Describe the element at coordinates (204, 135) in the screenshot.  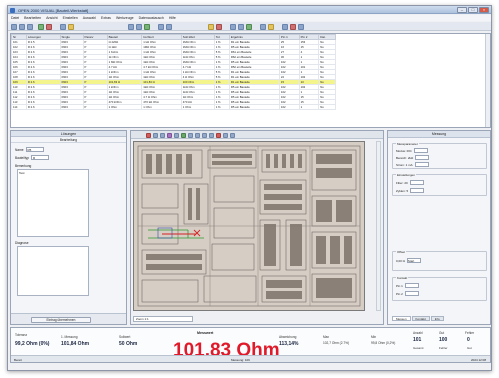
I see `mirror-icon` at that location.